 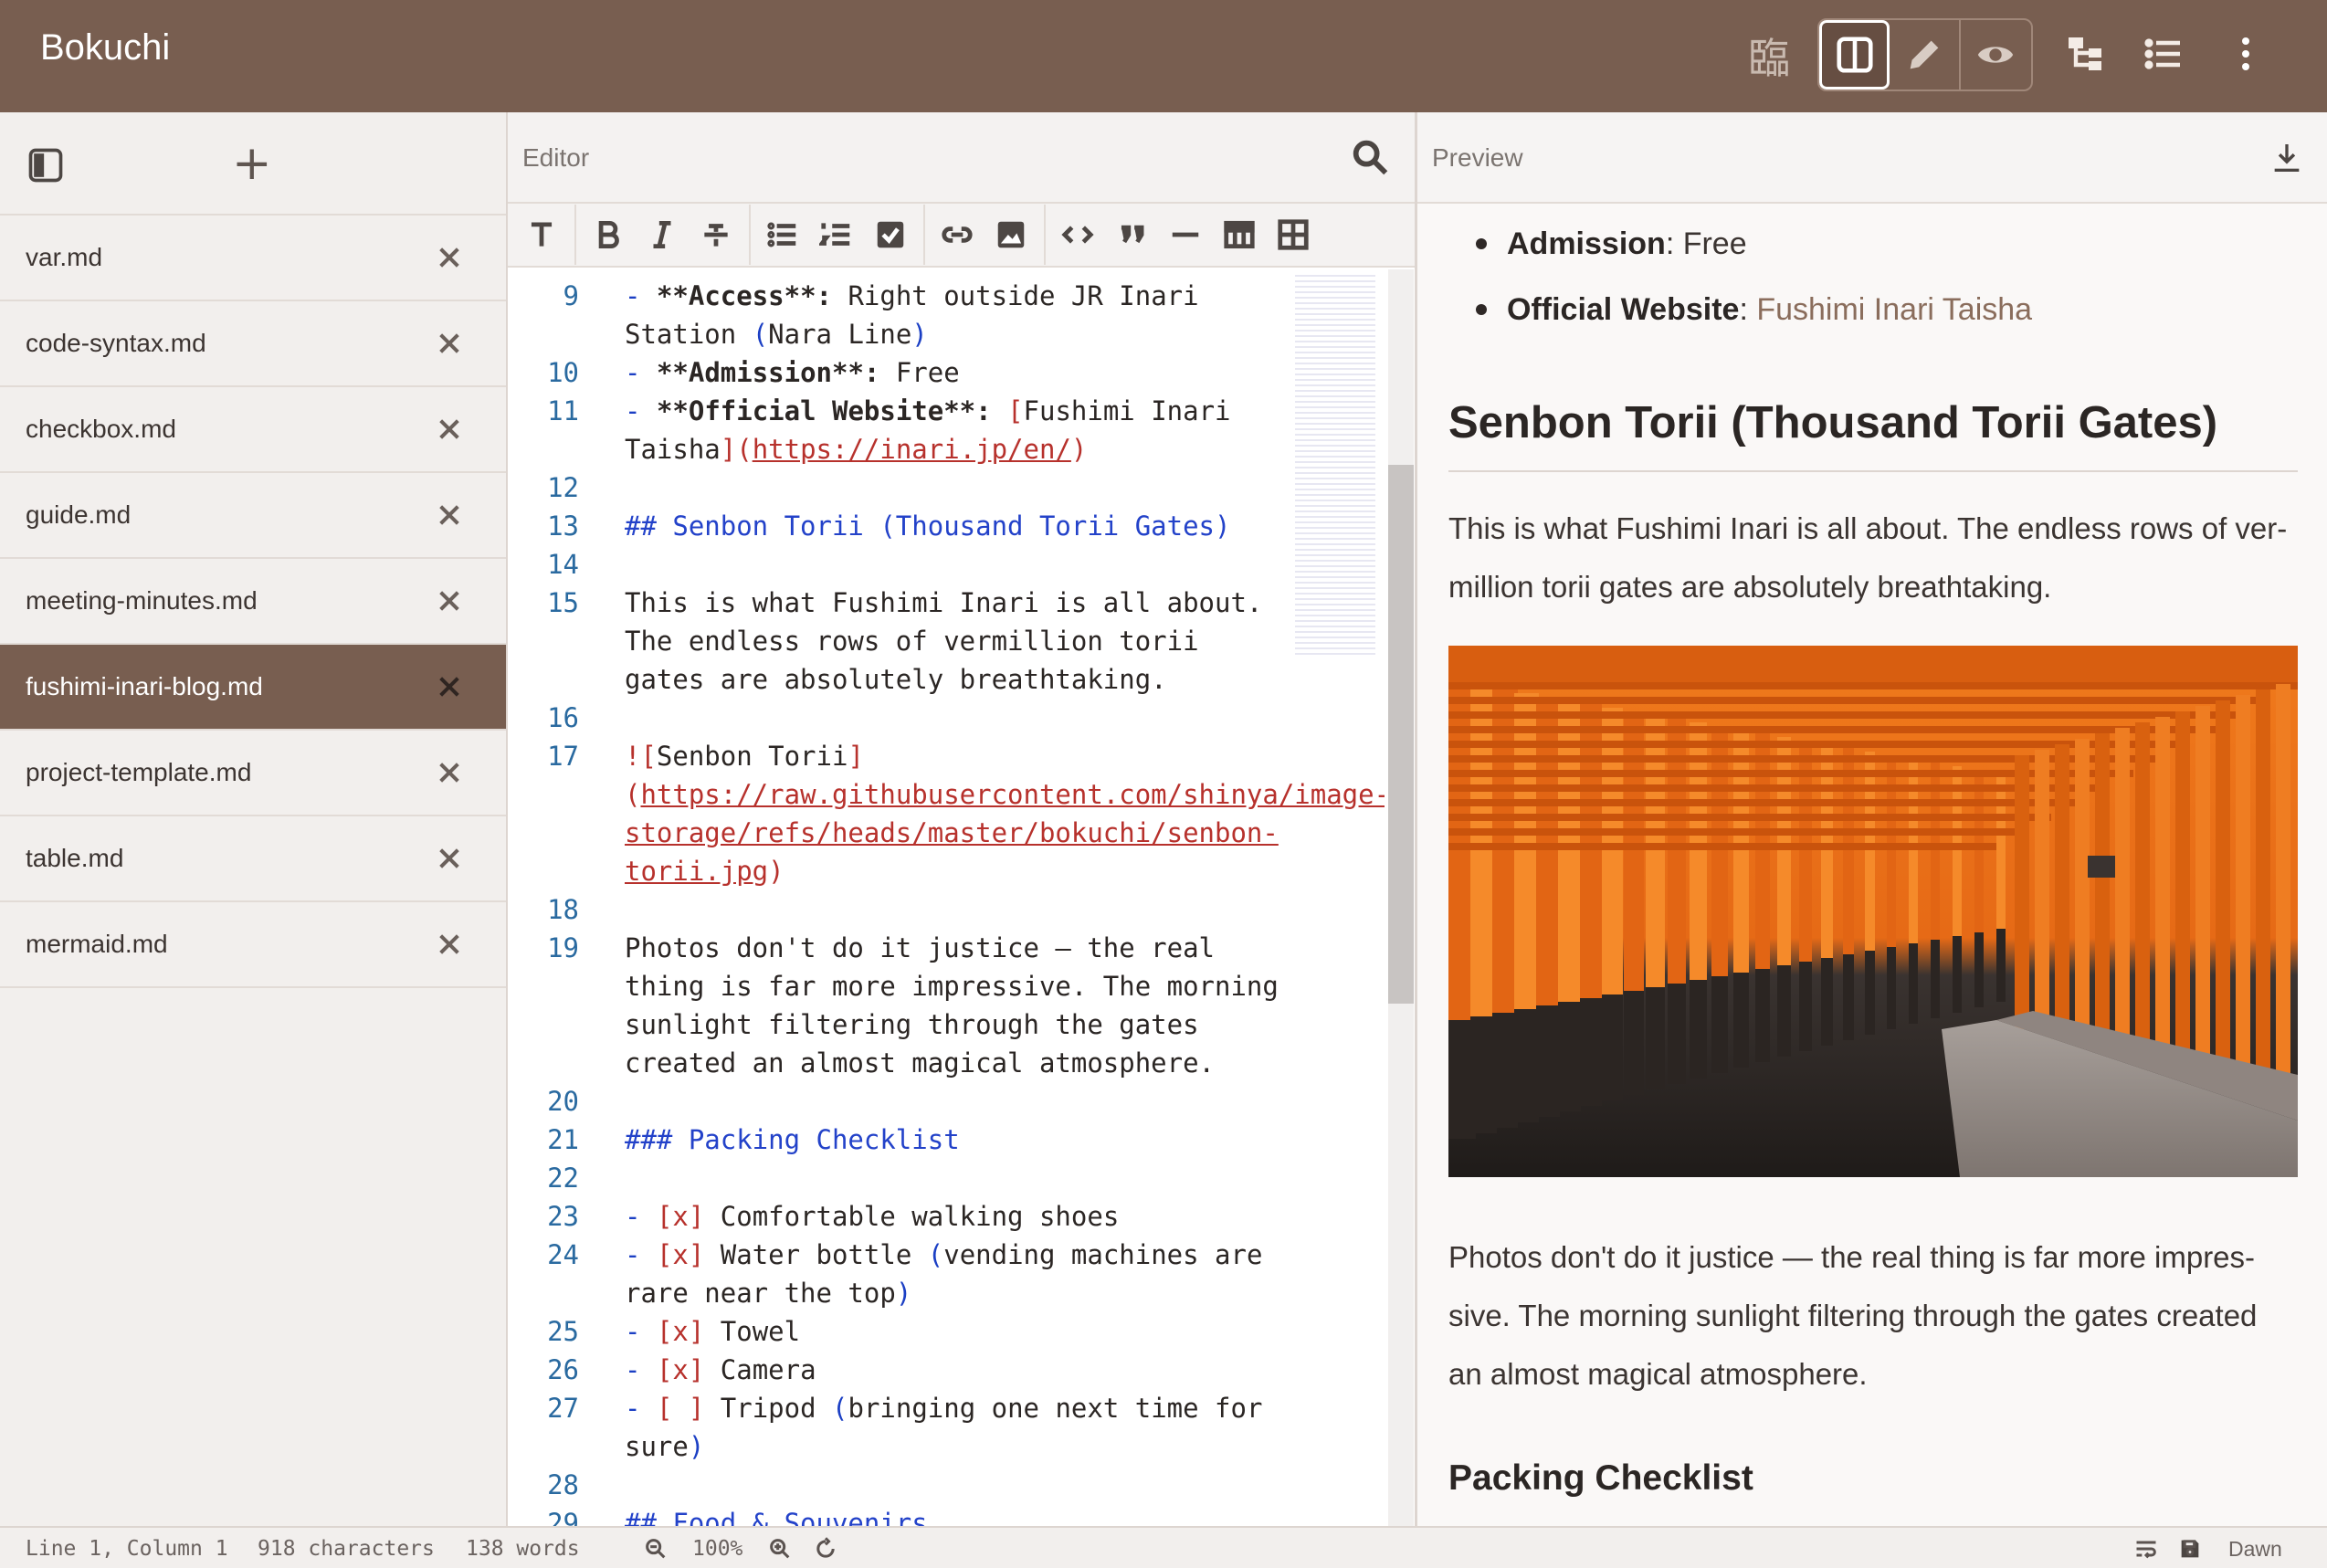 I want to click on cursor-position: Line 1, Column 1, so click(x=127, y=1549).